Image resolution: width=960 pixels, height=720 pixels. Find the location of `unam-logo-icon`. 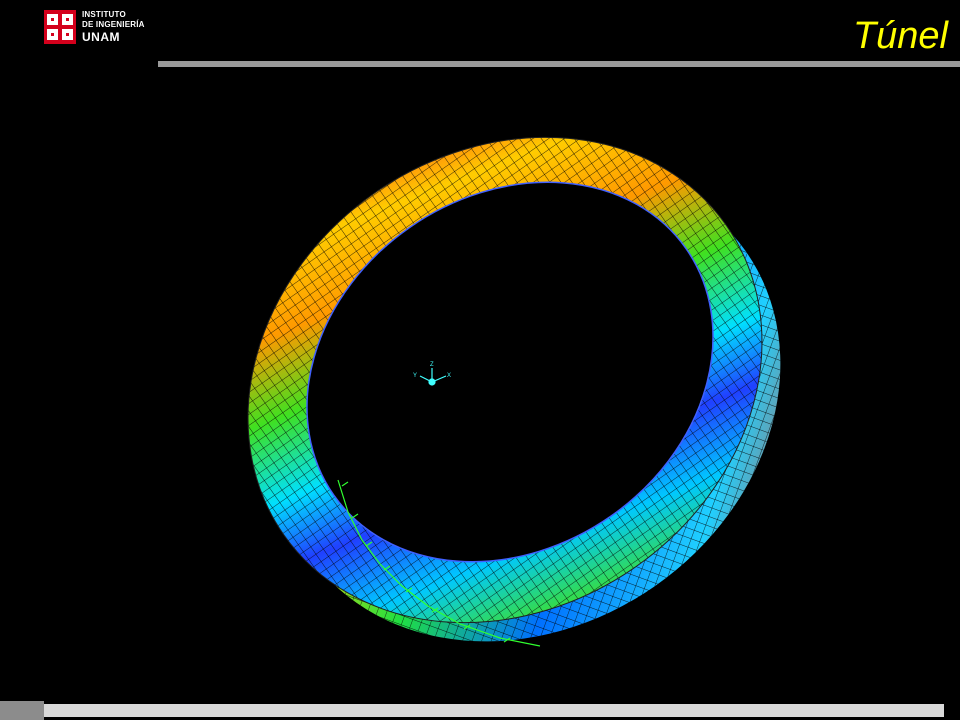

unam-logo-icon is located at coordinates (60, 27).